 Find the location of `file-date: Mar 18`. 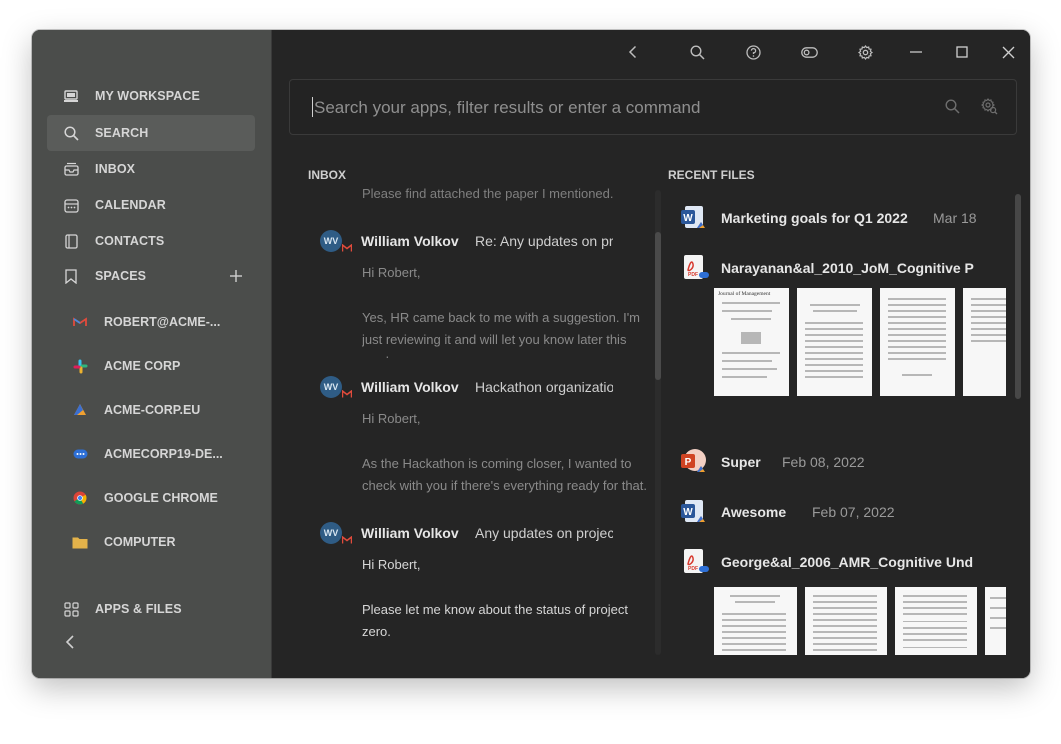

file-date: Mar 18 is located at coordinates (955, 218).